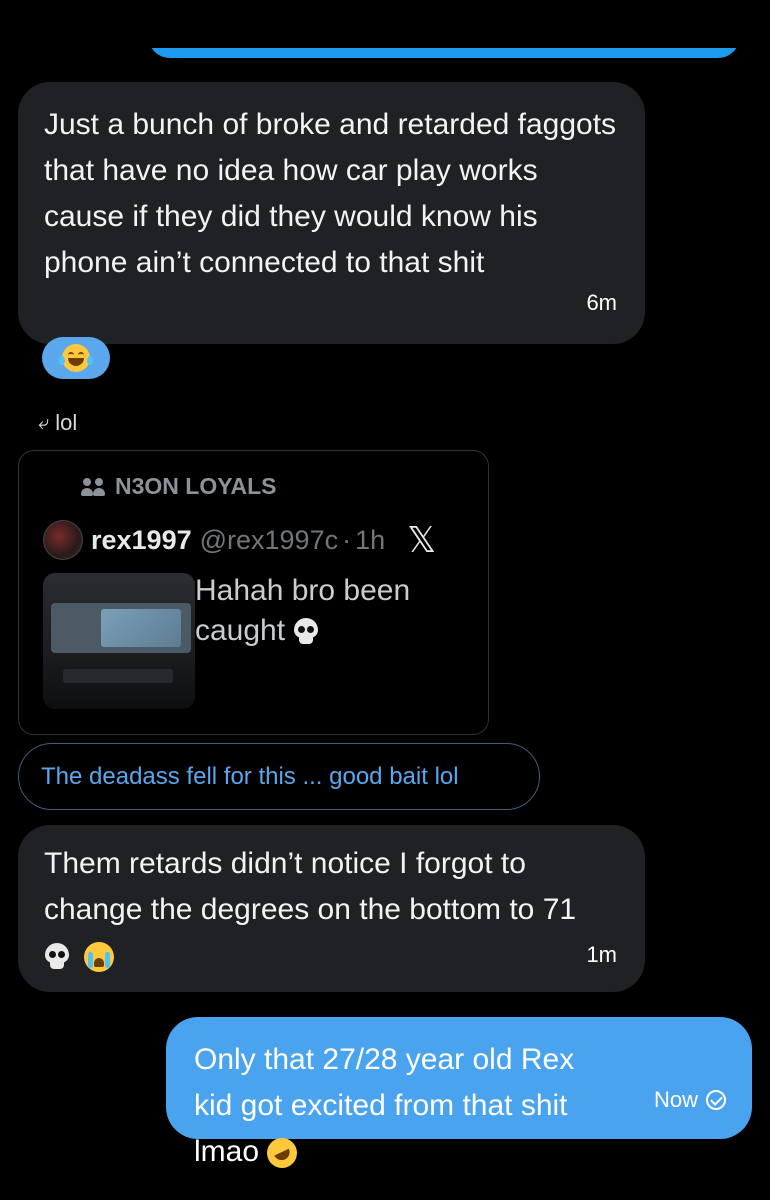 The height and width of the screenshot is (1200, 770). Describe the element at coordinates (601, 302) in the screenshot. I see `message-timestamp: 6m` at that location.